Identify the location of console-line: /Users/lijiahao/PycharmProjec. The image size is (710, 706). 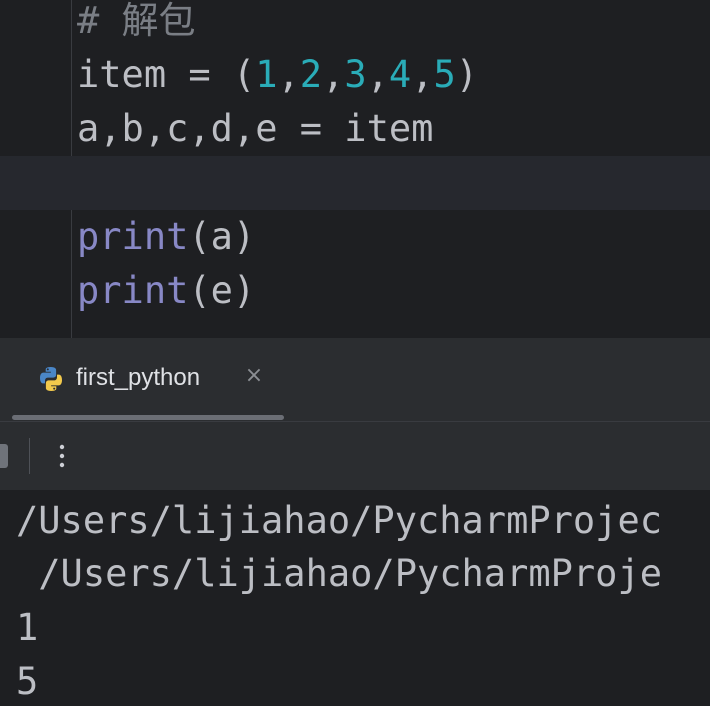
(339, 520).